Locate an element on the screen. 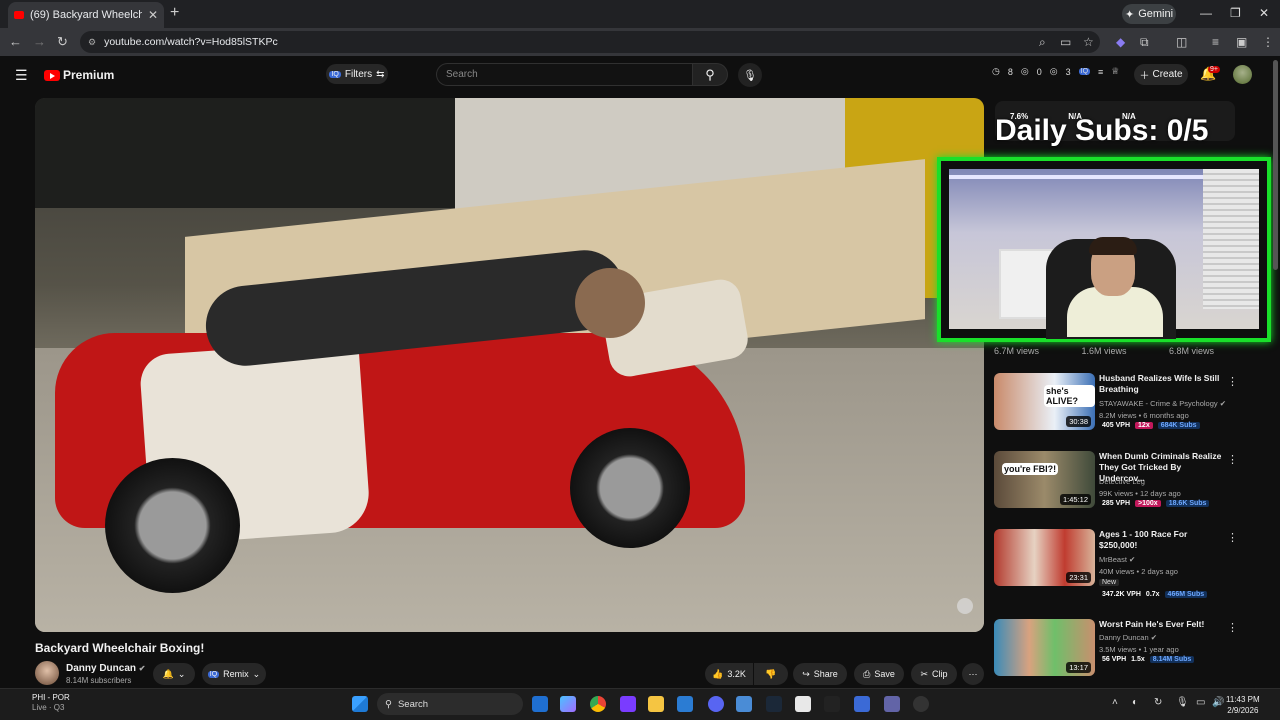  rec-channel: STAYAWAKE - Crime & Psychology ✔ is located at coordinates (1162, 403).